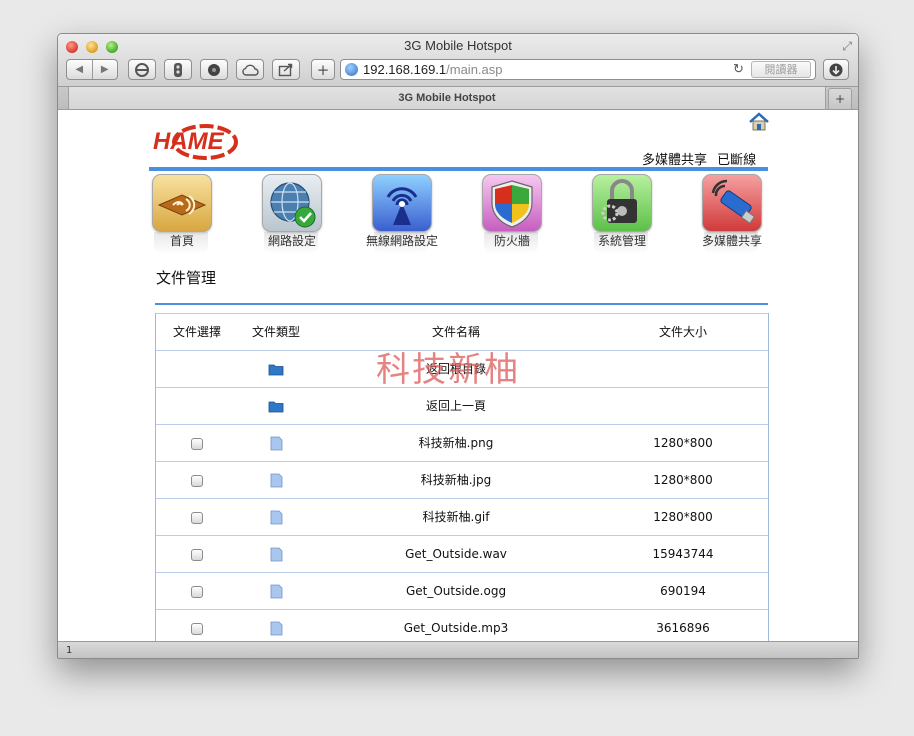 Image resolution: width=914 pixels, height=736 pixels. Describe the element at coordinates (731, 241) in the screenshot. I see `nav-label-media-share: 多媒體共享` at that location.